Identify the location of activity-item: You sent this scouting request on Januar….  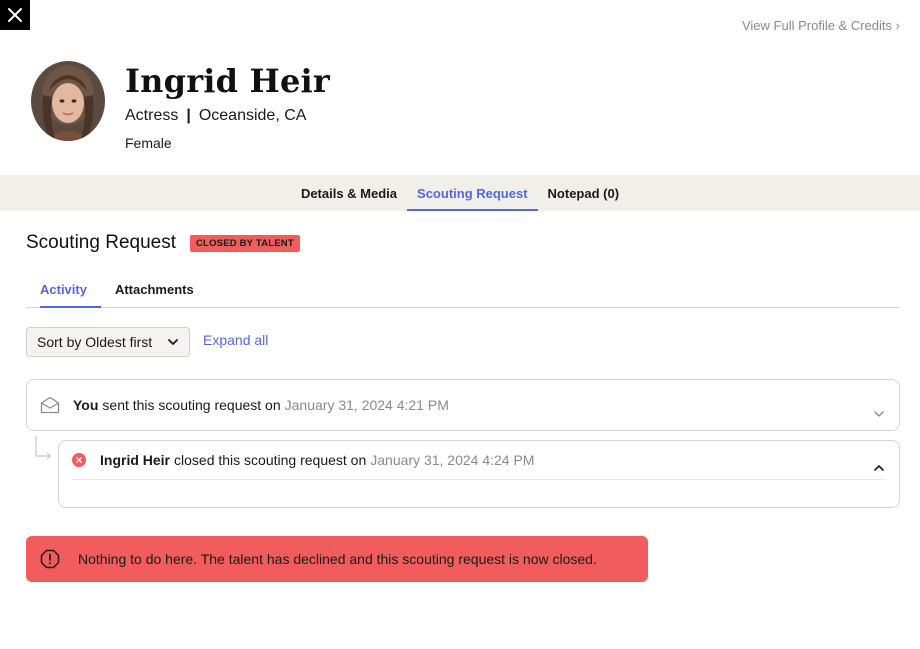
(463, 405).